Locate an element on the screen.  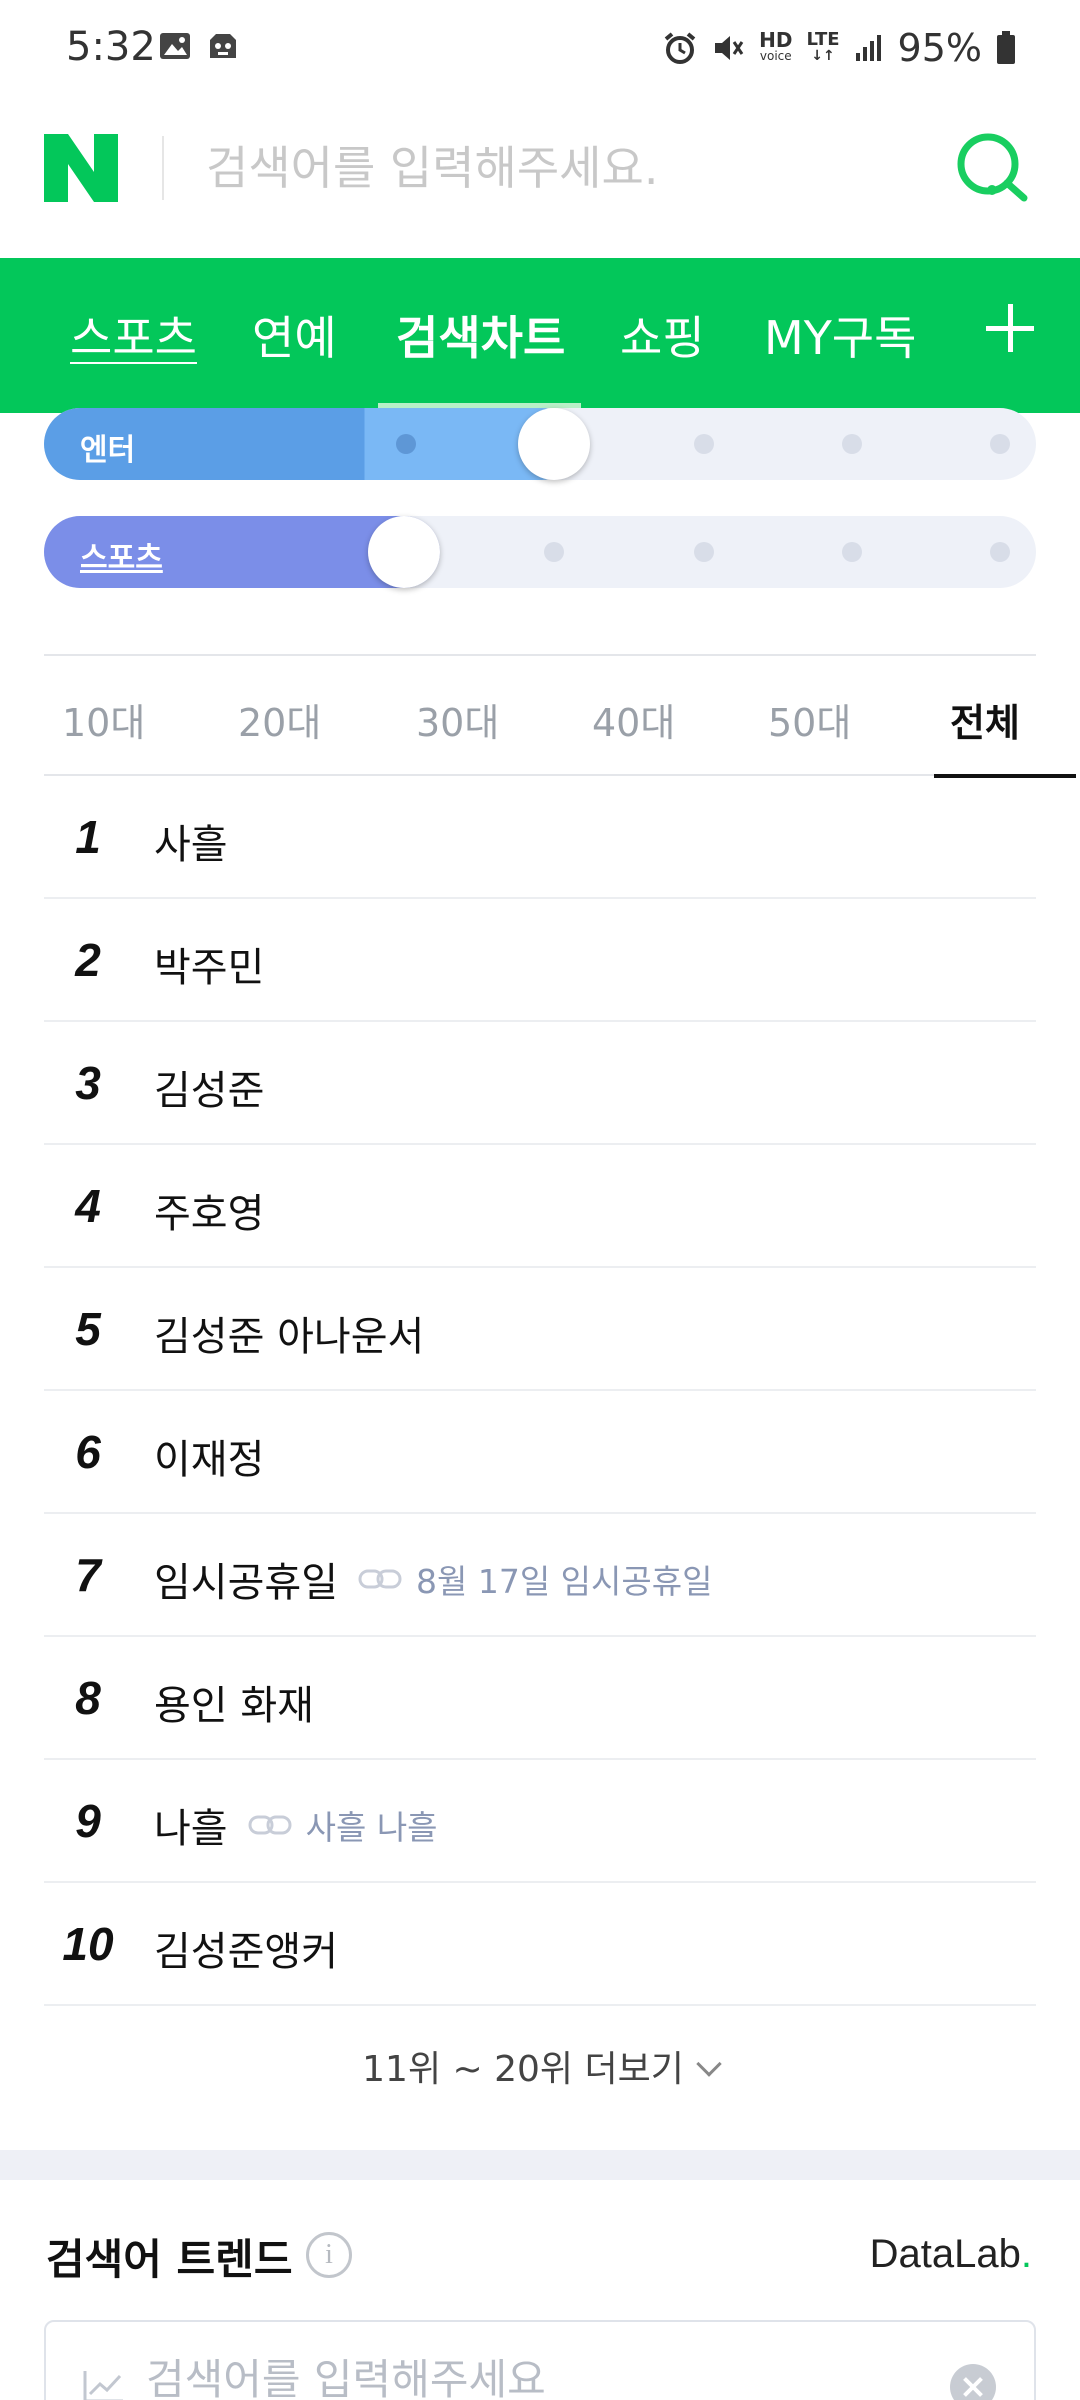
related-keyword: 사흘 나흘 is located at coordinates (372, 1825).